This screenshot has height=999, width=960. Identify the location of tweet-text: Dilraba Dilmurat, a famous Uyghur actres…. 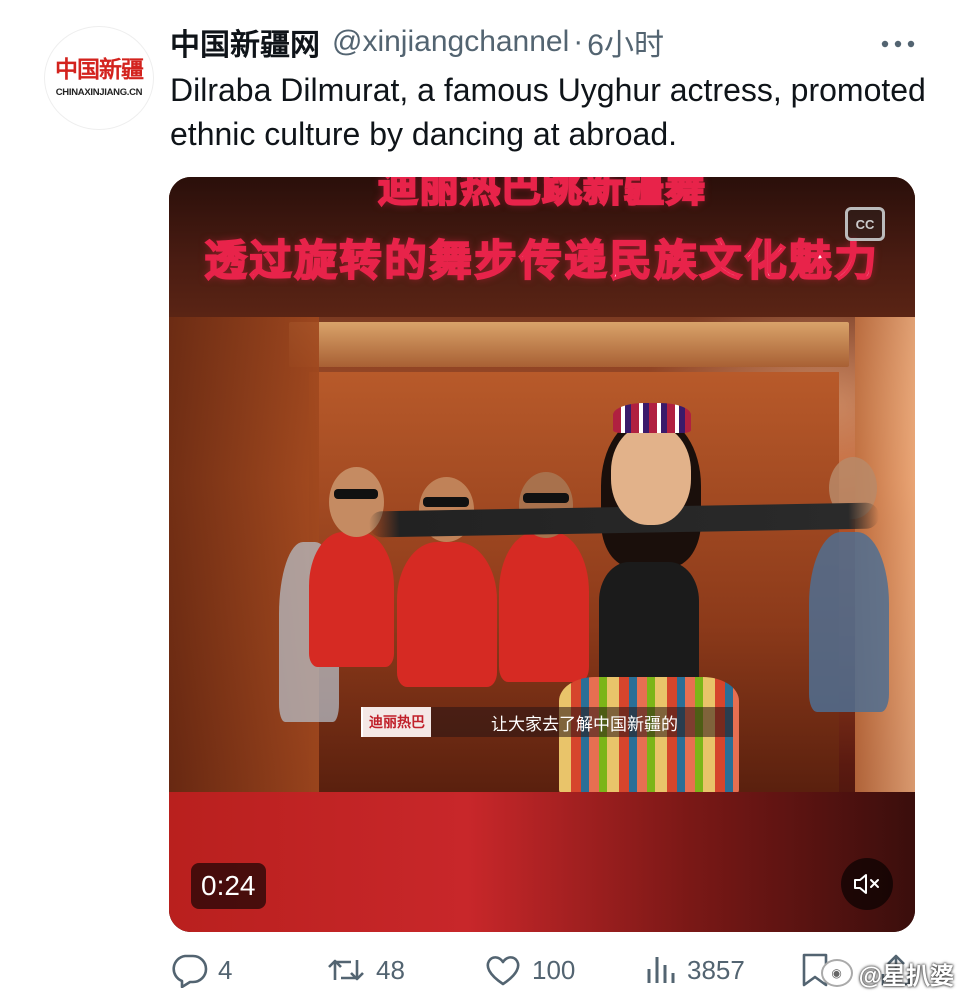
(548, 112).